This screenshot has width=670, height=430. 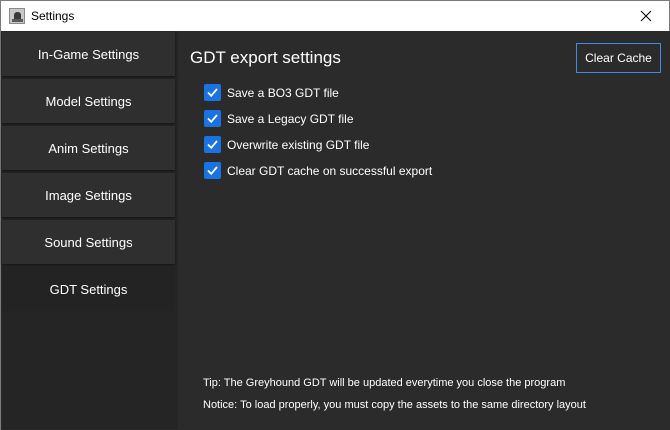 I want to click on save-legacy-gdt-checkbox, so click(x=212, y=118).